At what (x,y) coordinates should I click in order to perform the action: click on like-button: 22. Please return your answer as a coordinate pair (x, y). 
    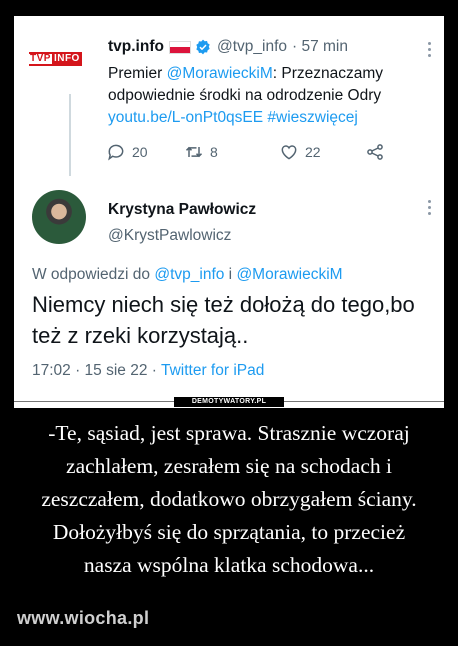
    Looking at the image, I should click on (322, 152).